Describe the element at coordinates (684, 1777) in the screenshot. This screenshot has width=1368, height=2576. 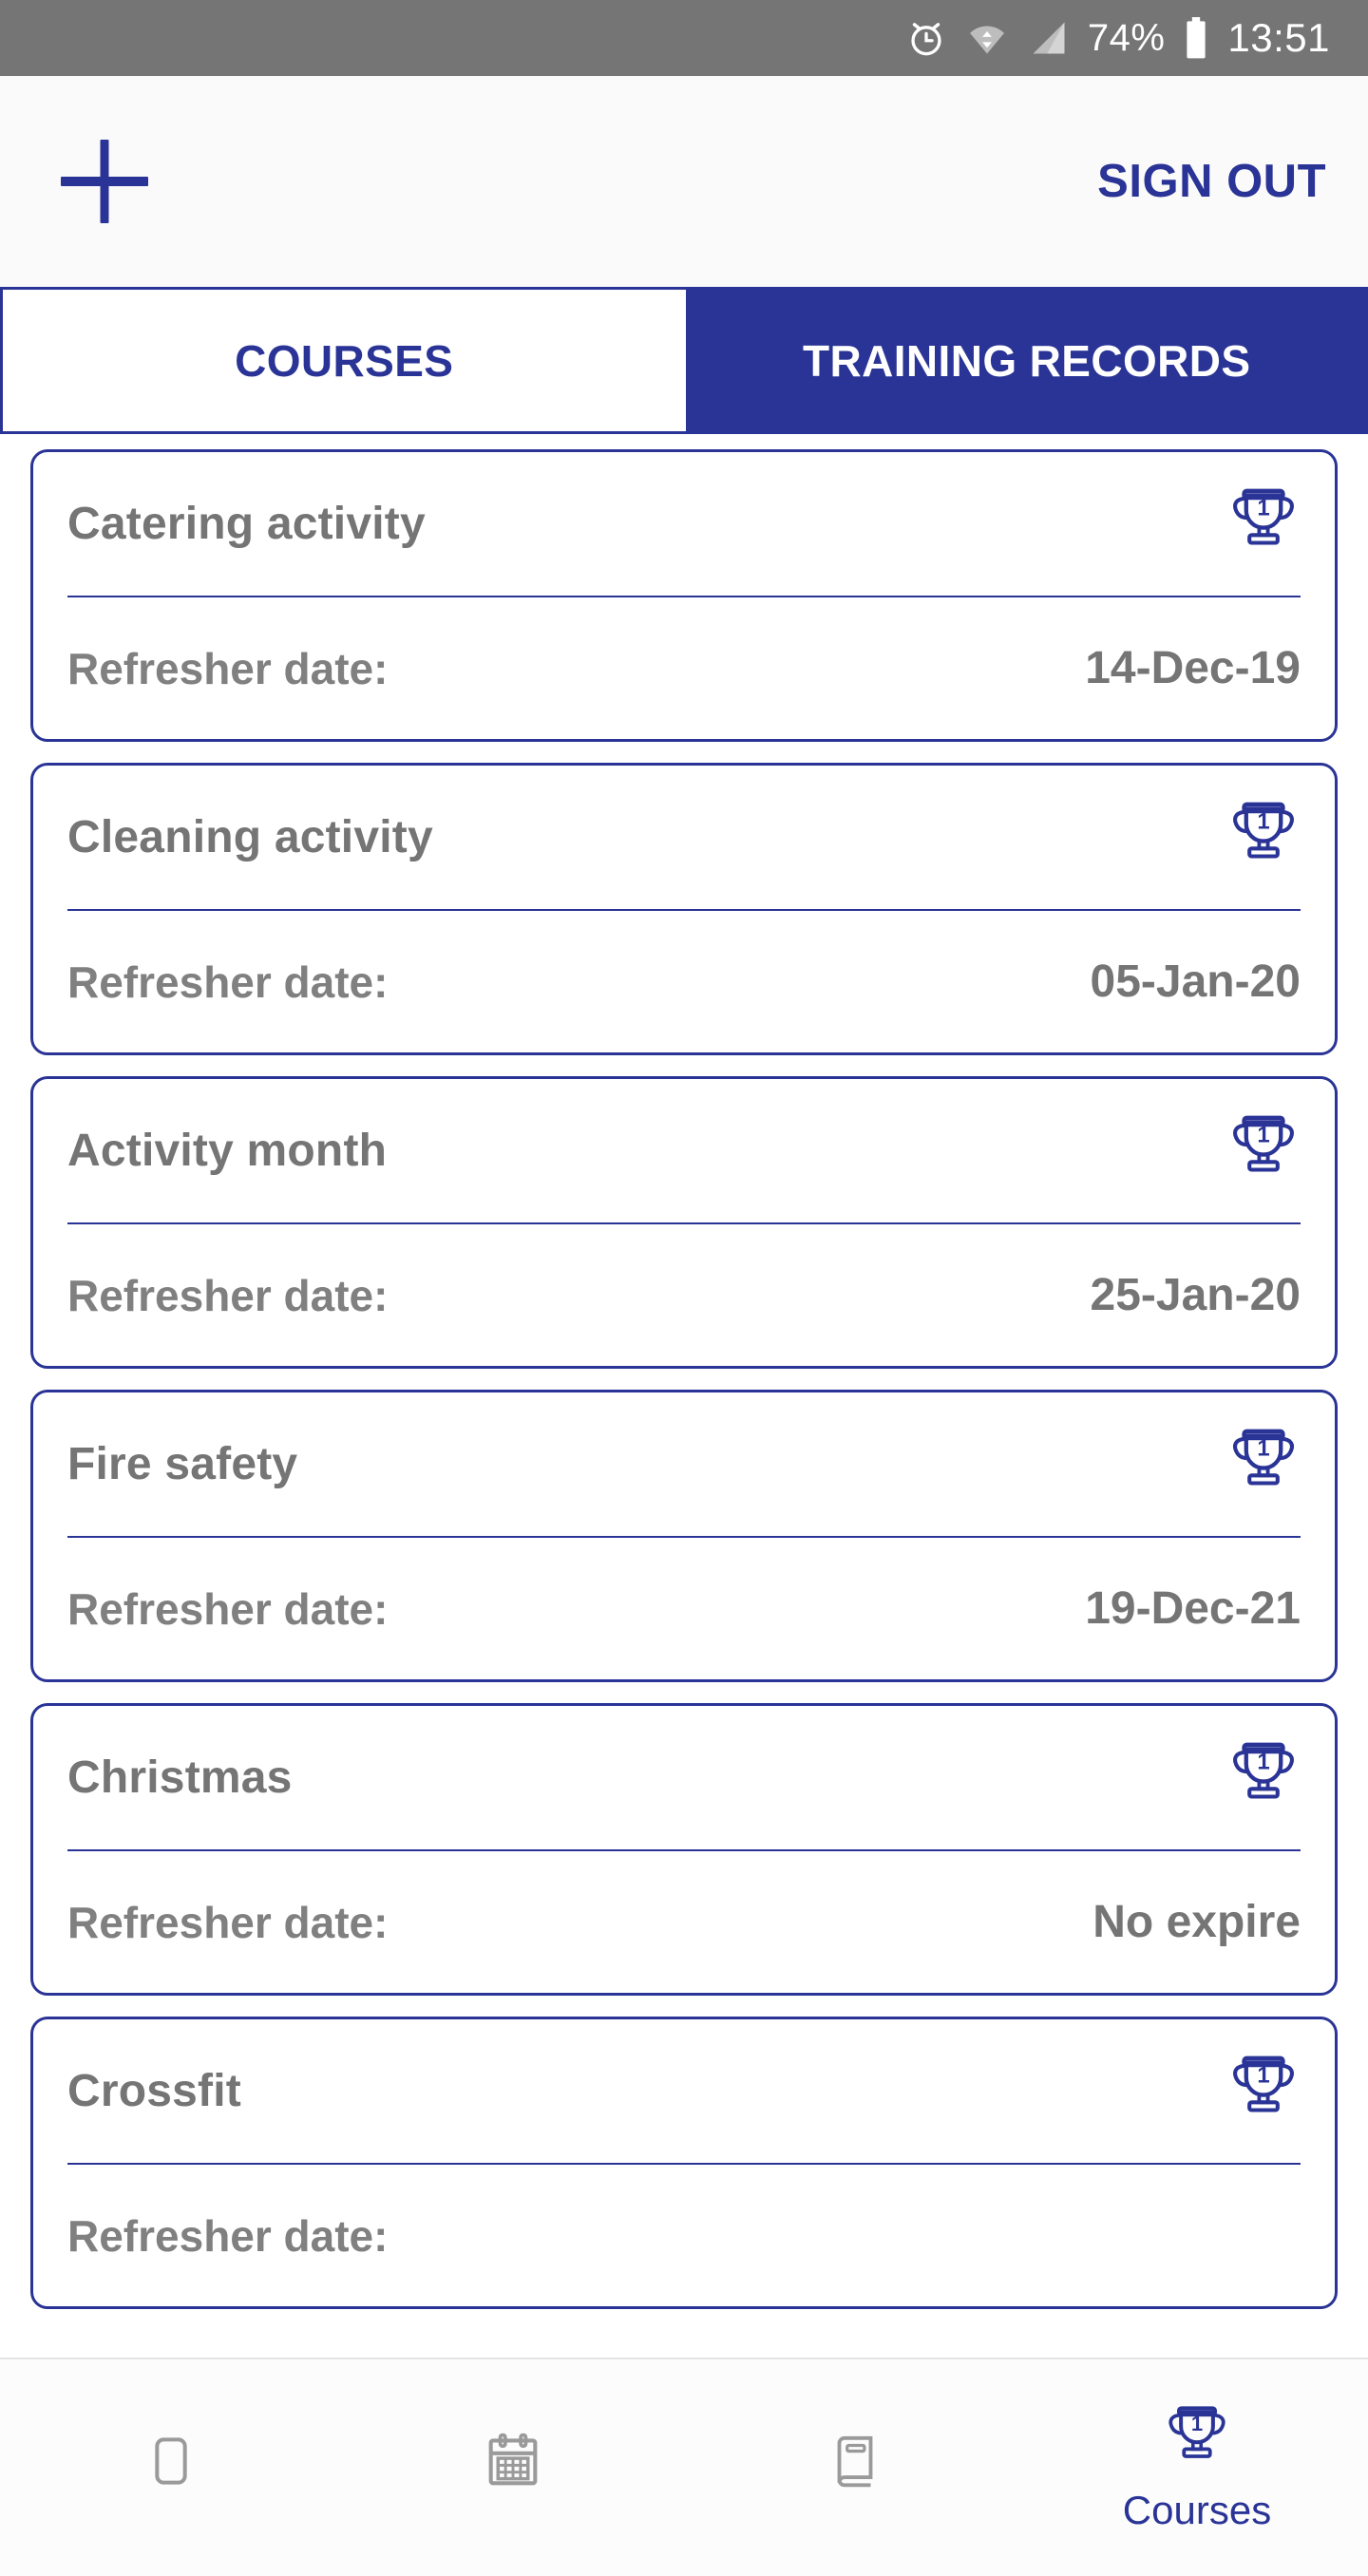
I see `card-header: Christmas 1` at that location.